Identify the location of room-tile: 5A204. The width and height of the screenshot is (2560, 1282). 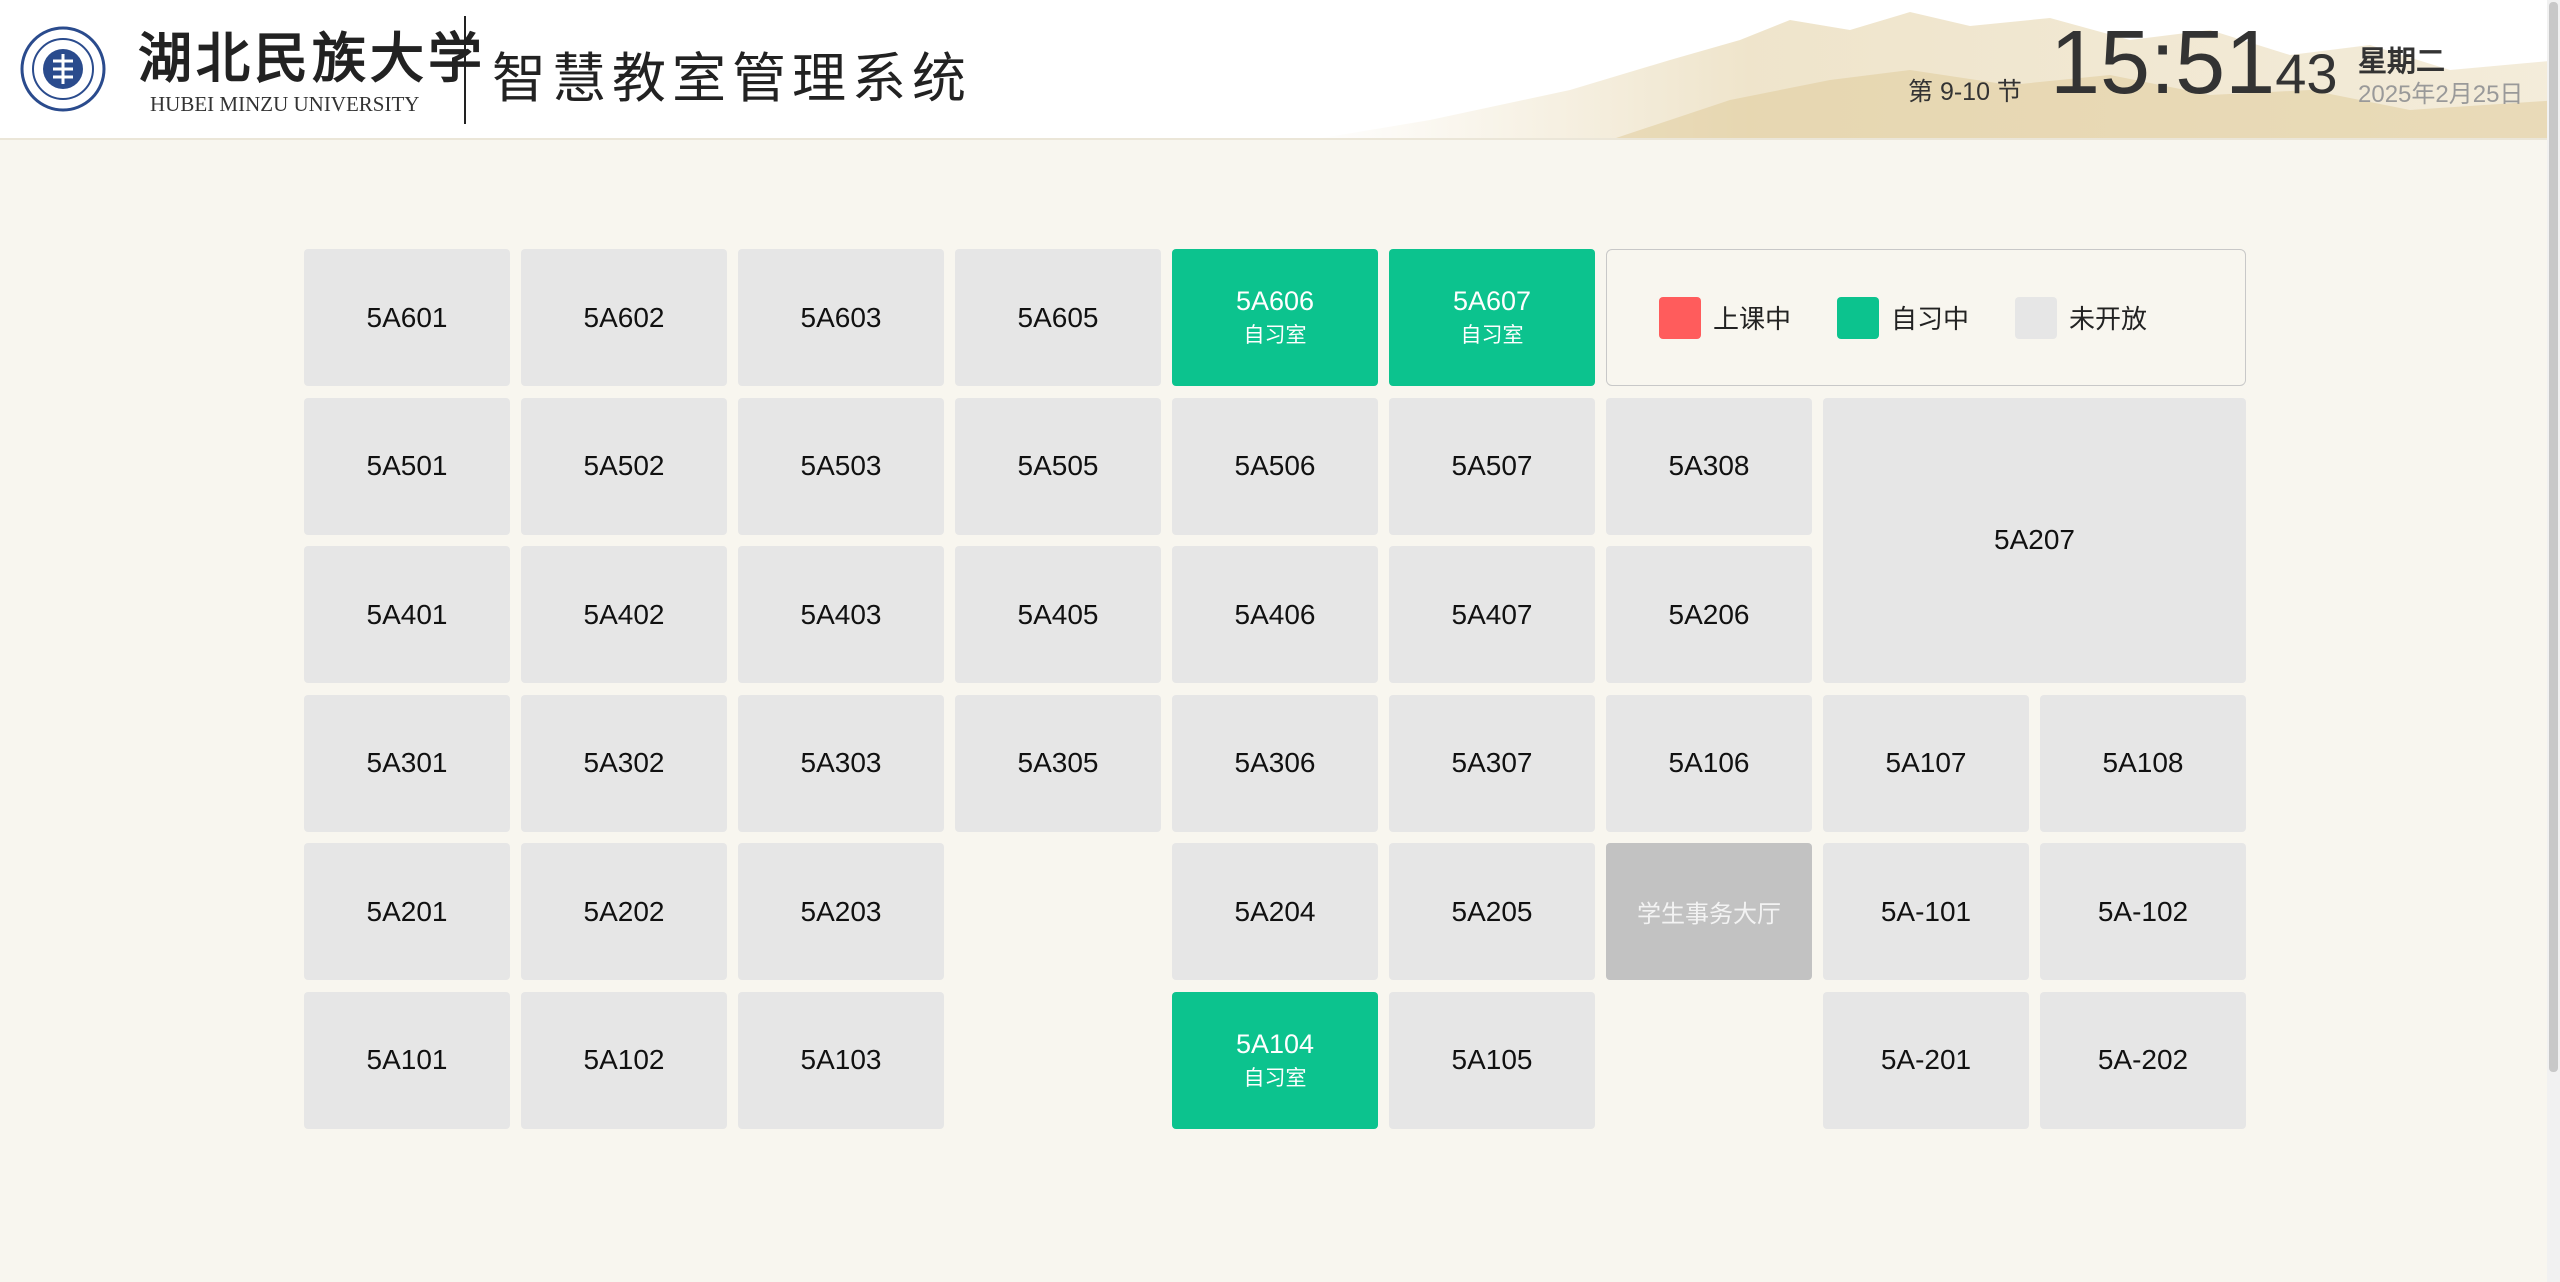
(1275, 912).